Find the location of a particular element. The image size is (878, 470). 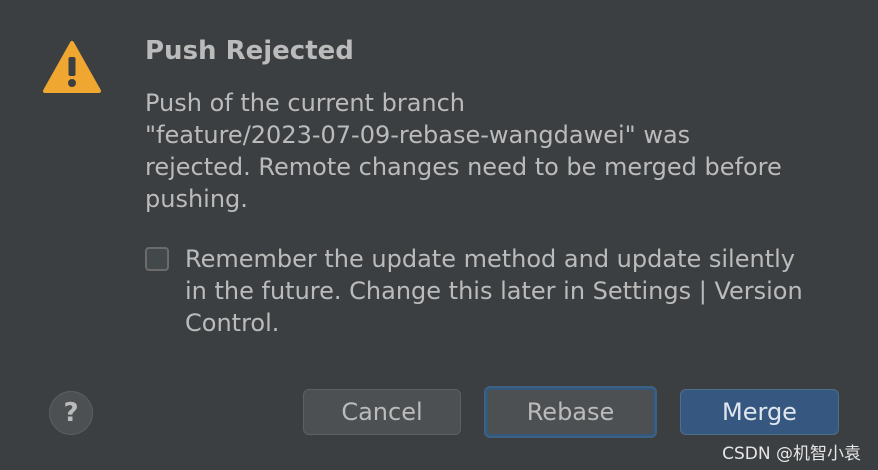

remember-update-method-checkbox is located at coordinates (157, 259).